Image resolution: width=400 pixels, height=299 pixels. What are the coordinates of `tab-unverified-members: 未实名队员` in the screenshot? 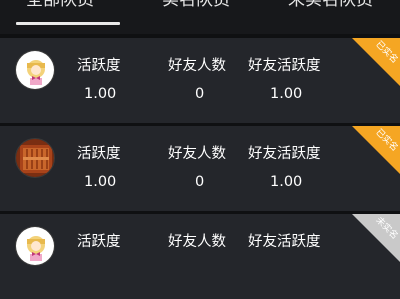 It's located at (330, 6).